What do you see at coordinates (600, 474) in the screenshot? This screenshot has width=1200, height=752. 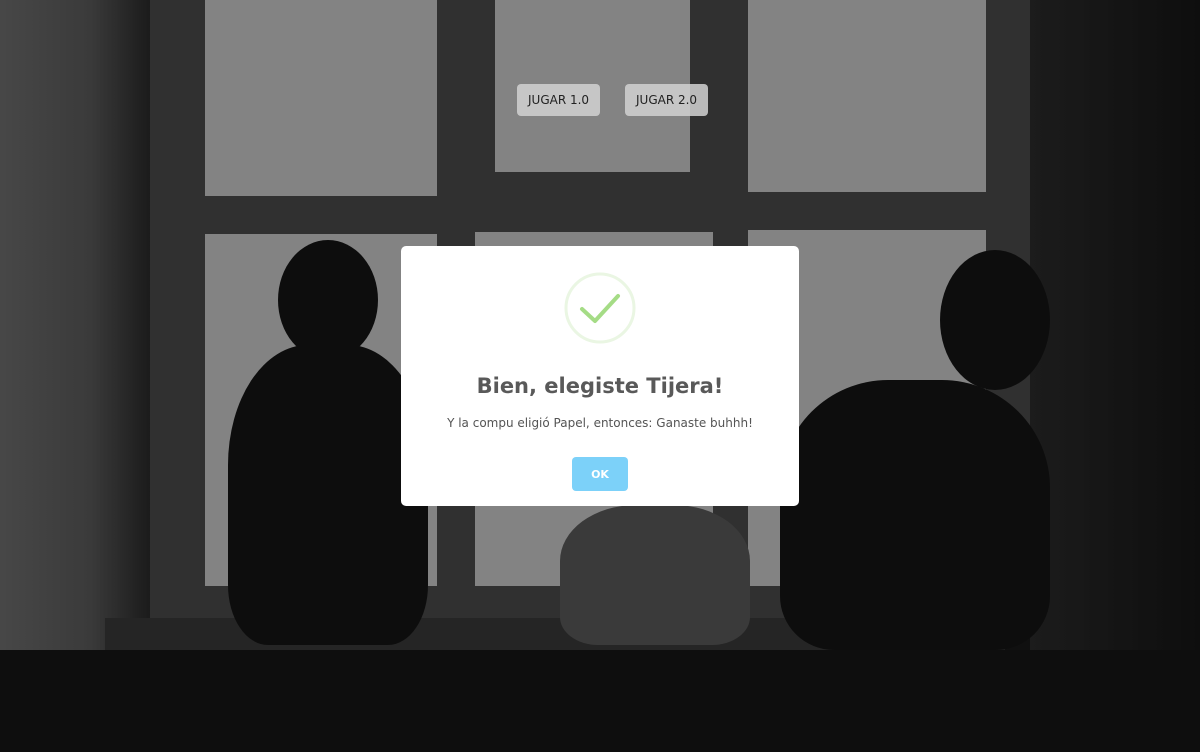 I see `ok-button: OK` at bounding box center [600, 474].